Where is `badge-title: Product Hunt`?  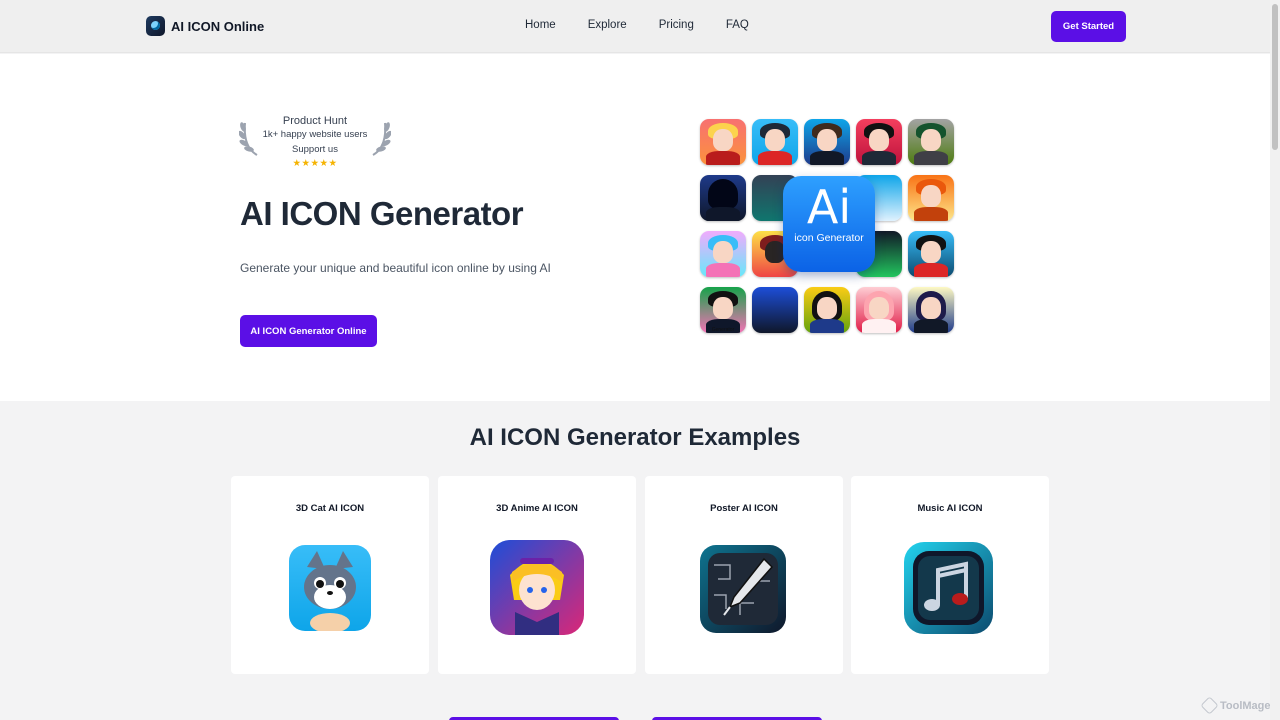
badge-title: Product Hunt is located at coordinates (315, 121).